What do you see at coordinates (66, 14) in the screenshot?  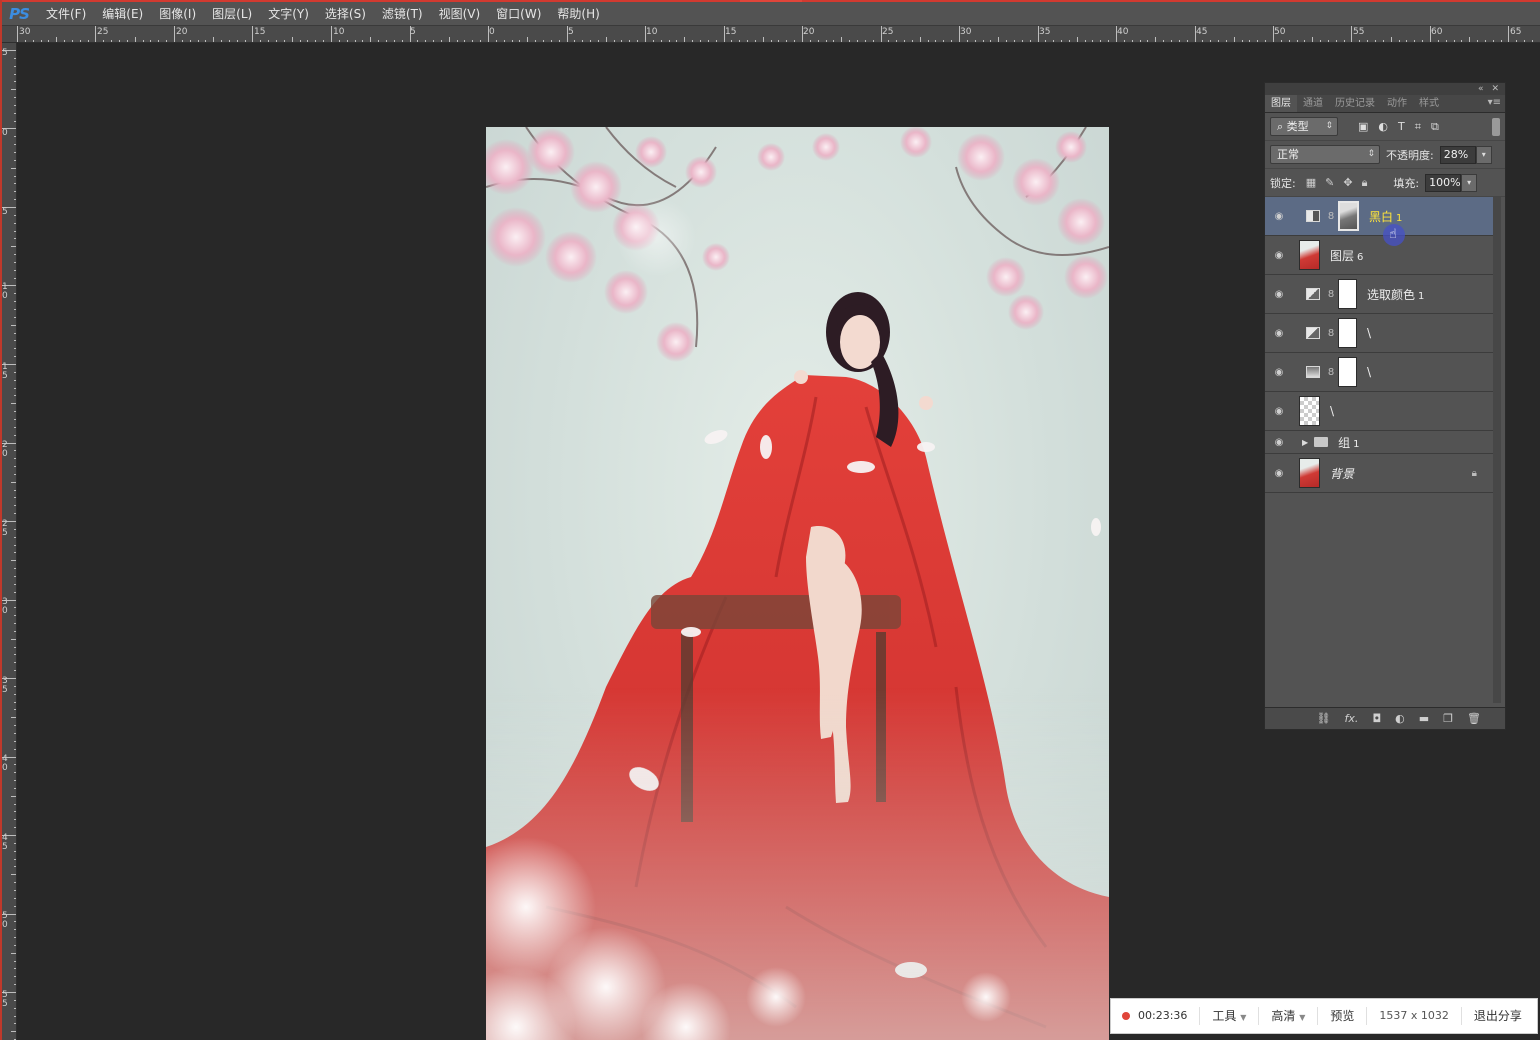 I see `menu-file: 文件(F)` at bounding box center [66, 14].